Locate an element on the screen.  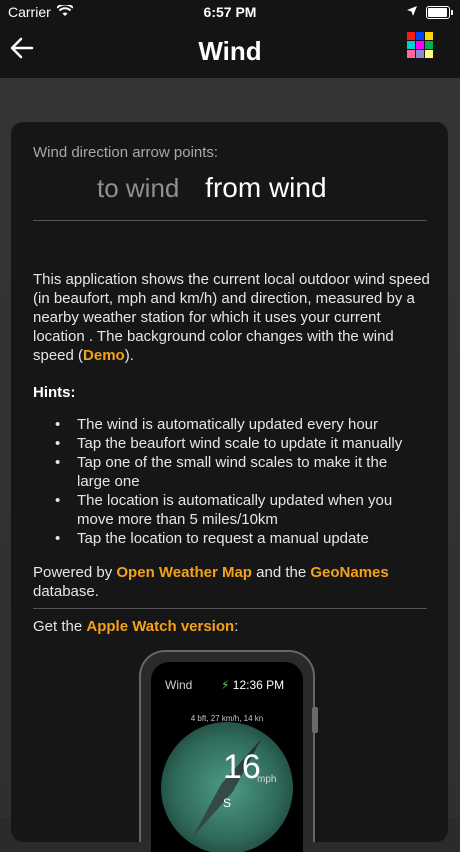
get-suffix: : is located at coordinates (236, 626).